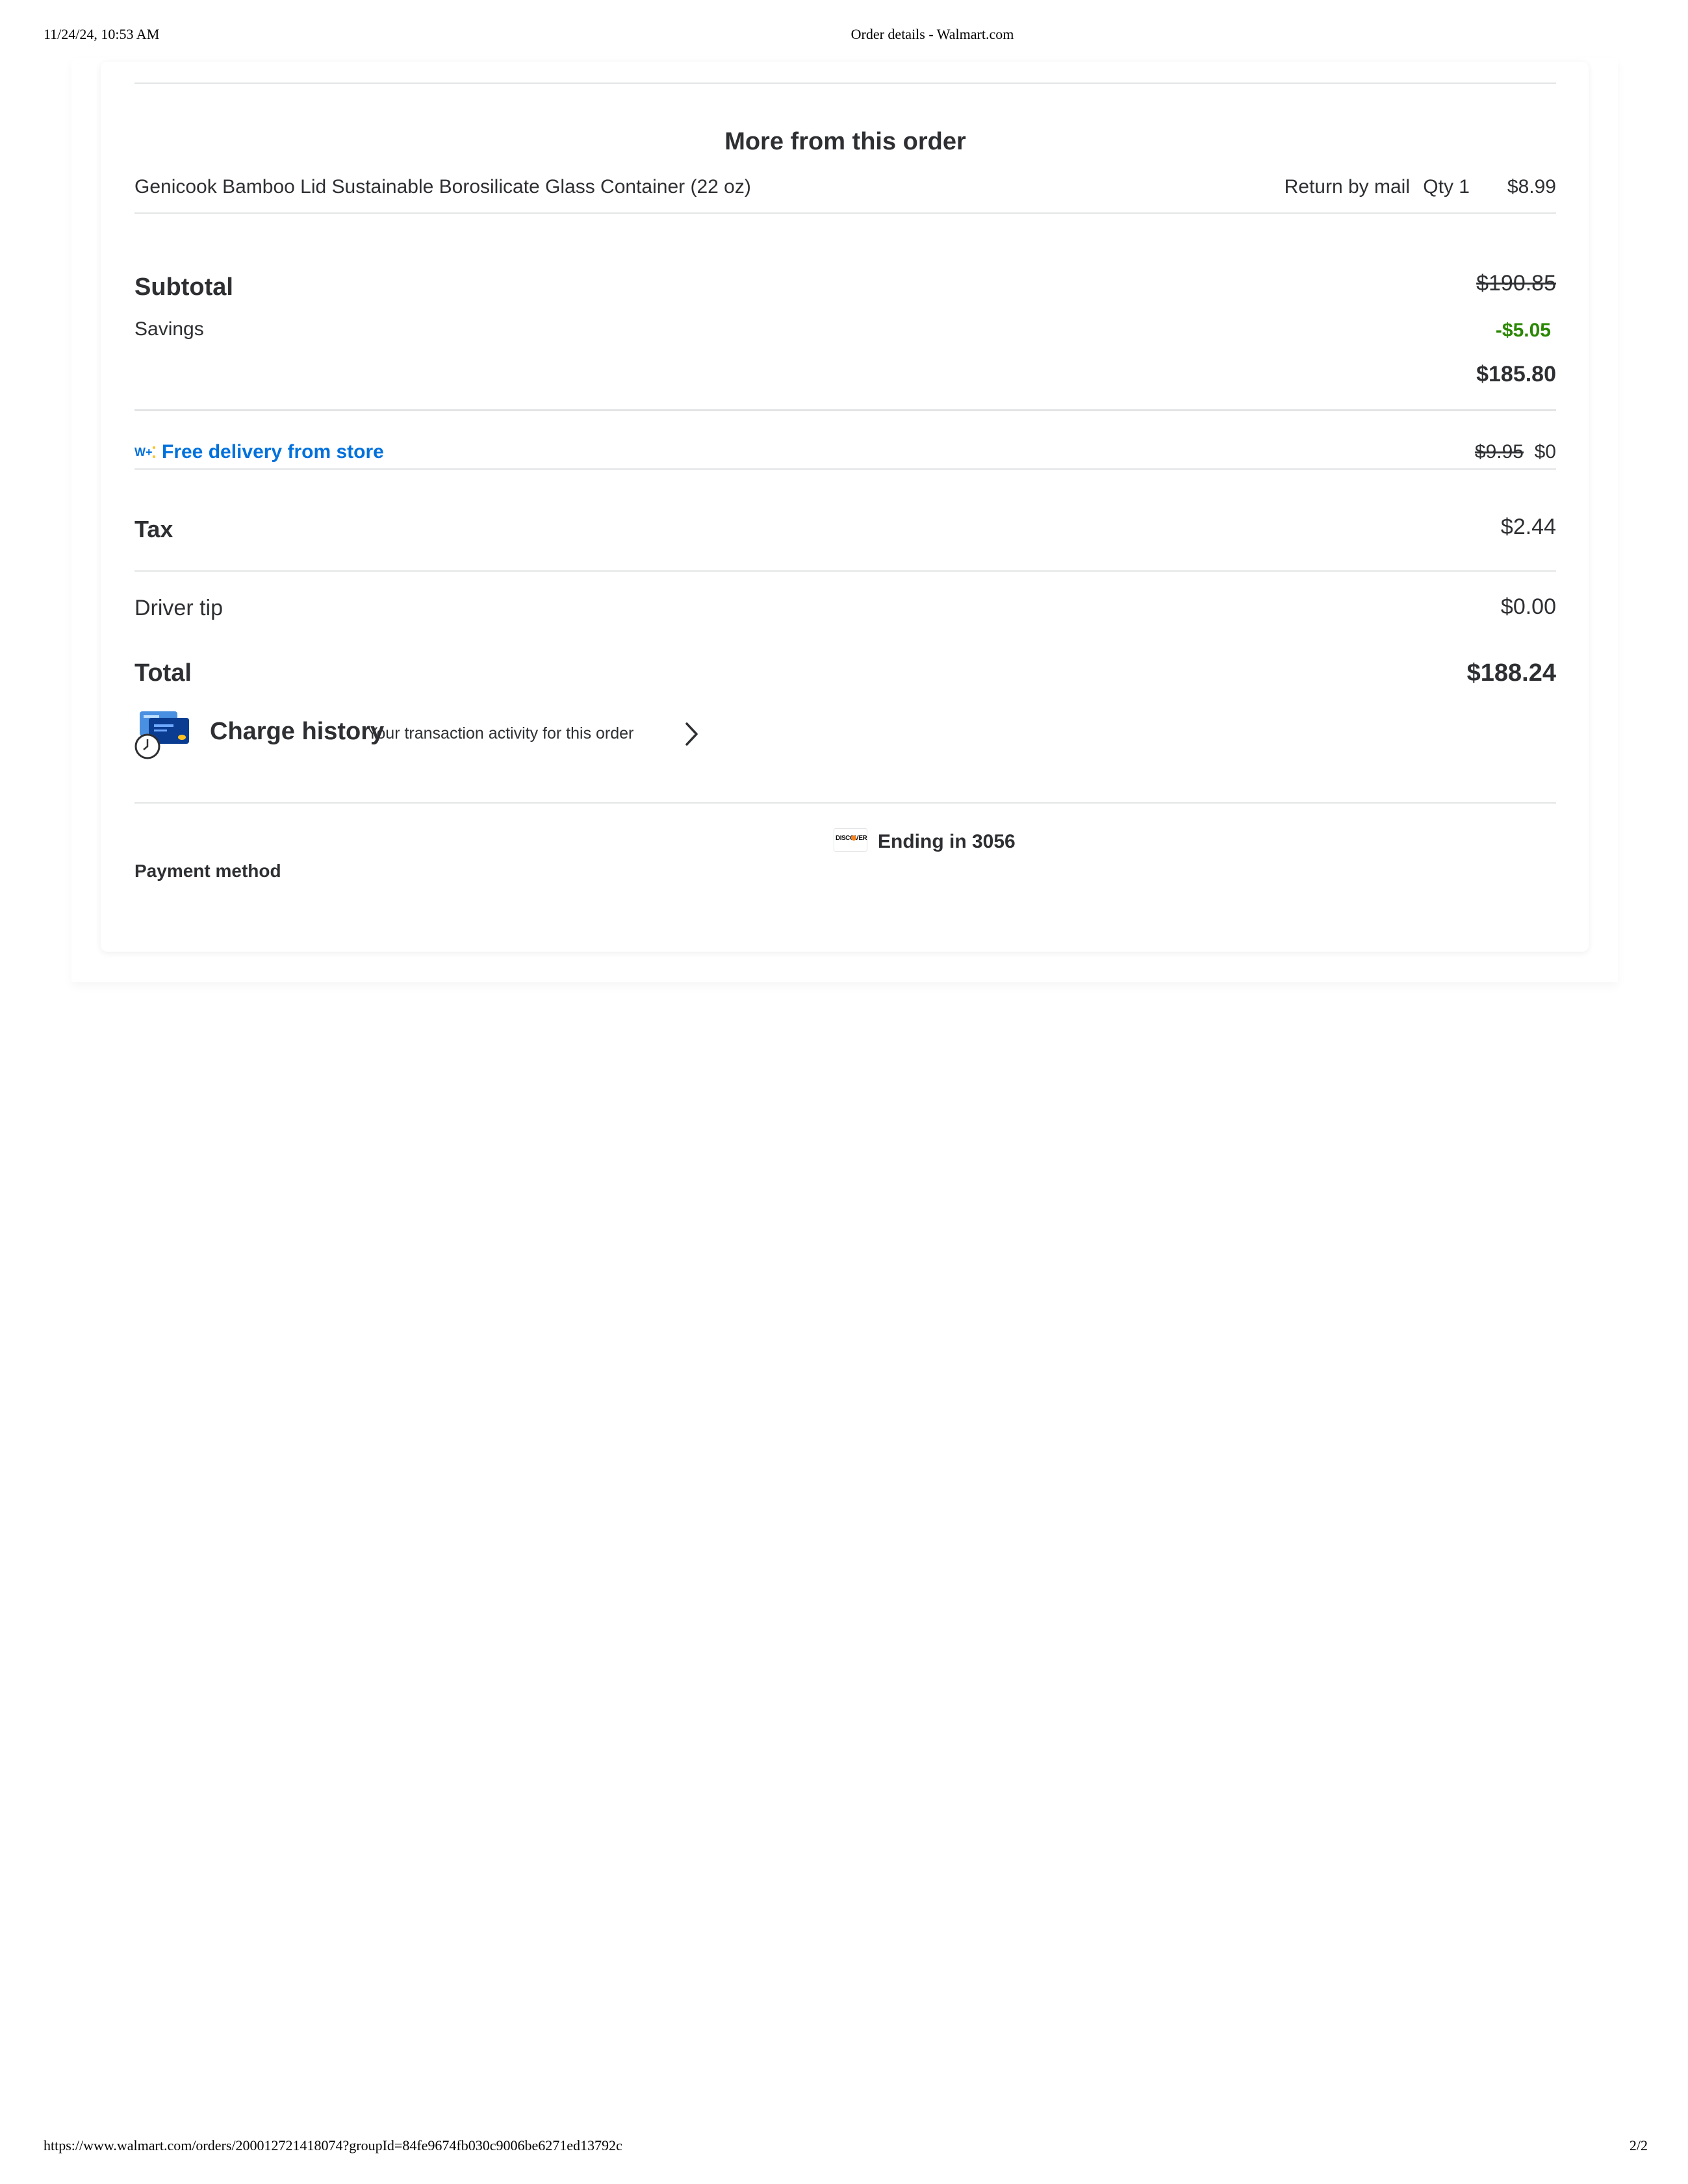  I want to click on driver-tip-label: Driver tip, so click(179, 608).